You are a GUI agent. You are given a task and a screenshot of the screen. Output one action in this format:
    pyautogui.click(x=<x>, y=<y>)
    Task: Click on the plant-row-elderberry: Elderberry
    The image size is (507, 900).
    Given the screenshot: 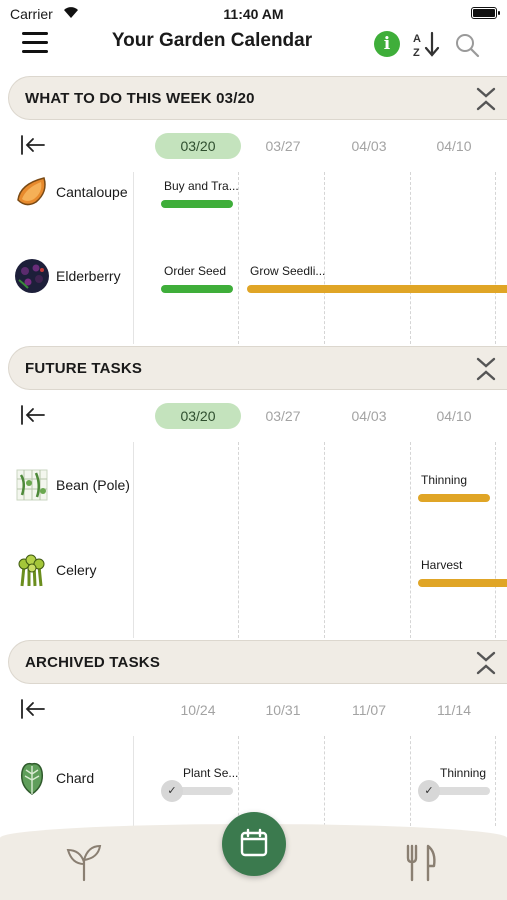 What is the action you would take?
    pyautogui.click(x=66, y=276)
    